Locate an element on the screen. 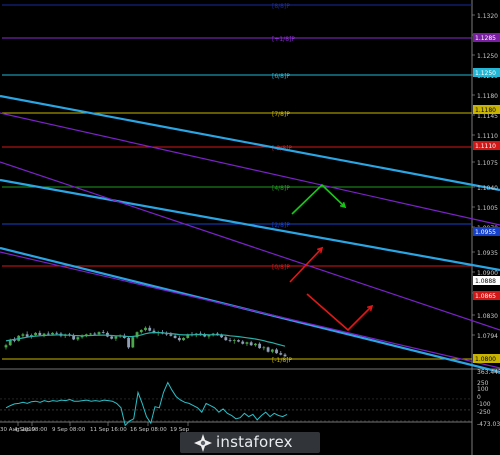 The height and width of the screenshot is (455, 500). price-tick-label: 1.1110 is located at coordinates (487, 136).